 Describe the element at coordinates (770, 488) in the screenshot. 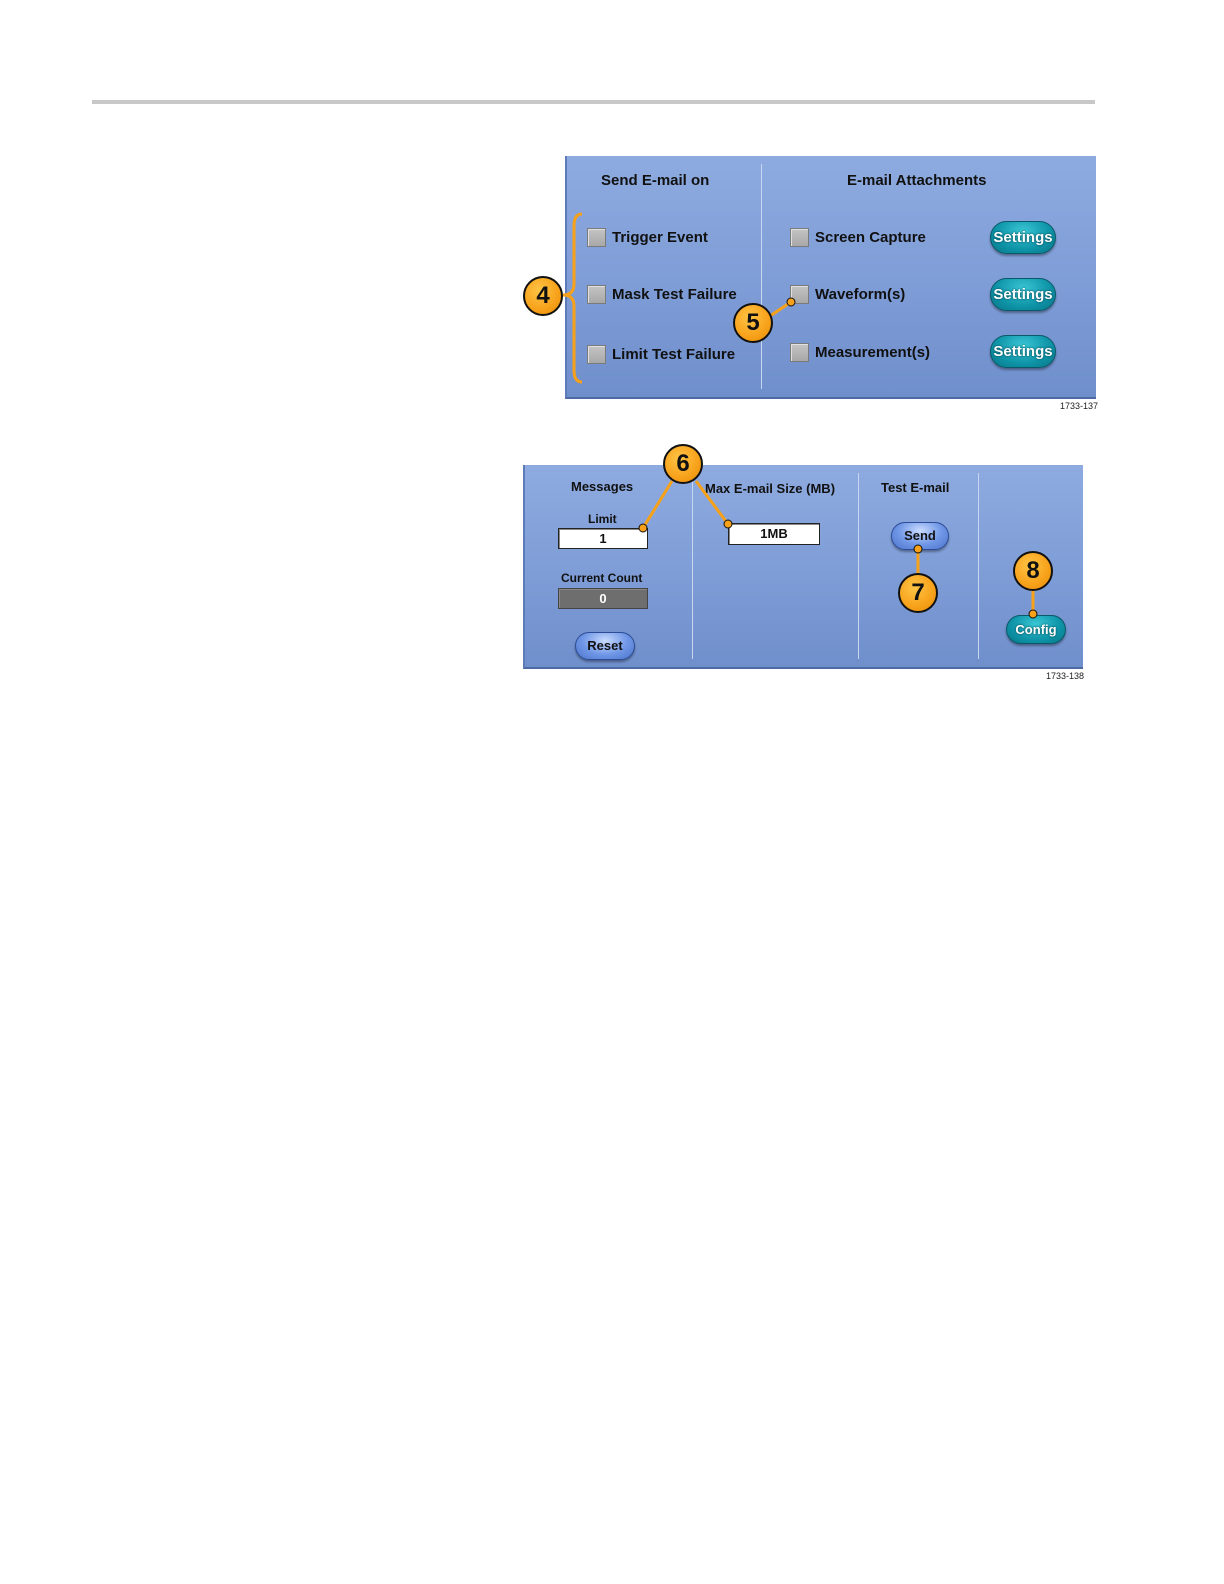

I see `max-email-size-heading: Max E-mail Size (MB)` at that location.